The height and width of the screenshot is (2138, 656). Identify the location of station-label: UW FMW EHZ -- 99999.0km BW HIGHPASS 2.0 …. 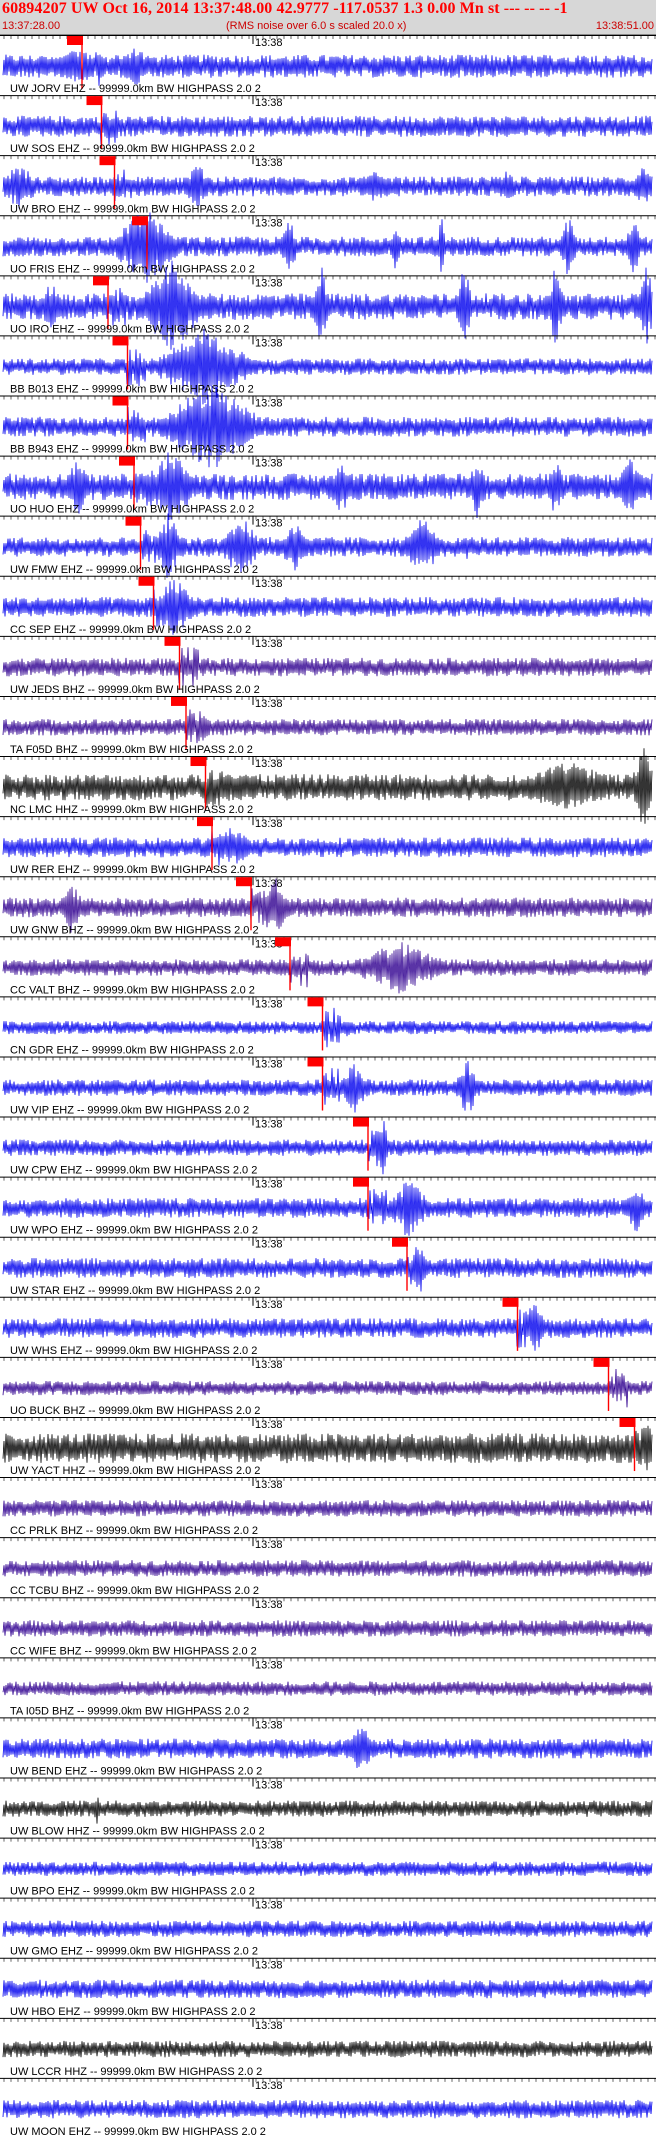
(134, 570).